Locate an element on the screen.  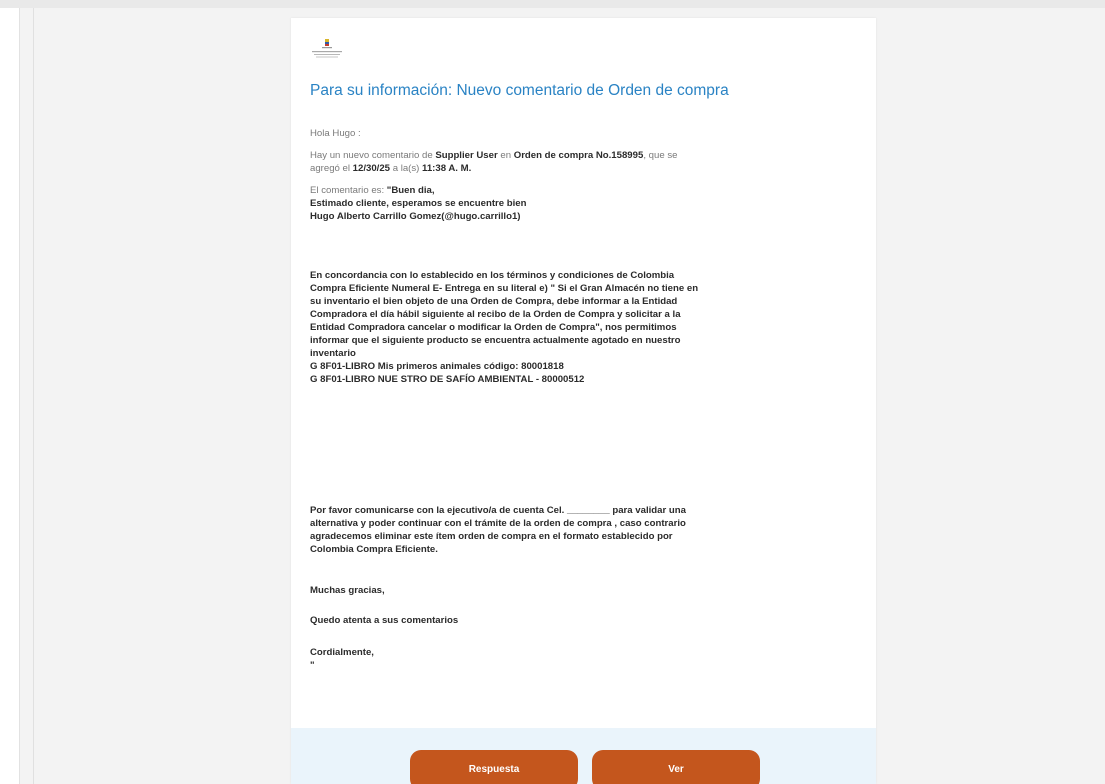
browser-top-bar is located at coordinates (552, 4).